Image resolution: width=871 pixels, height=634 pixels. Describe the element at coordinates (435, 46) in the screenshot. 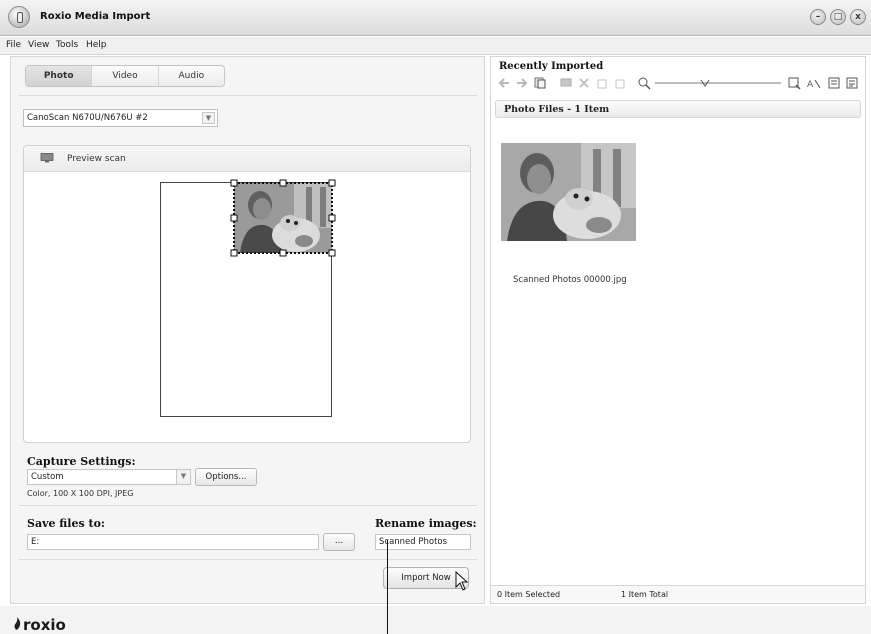

I see `menu-bar: File View Tools Help` at that location.